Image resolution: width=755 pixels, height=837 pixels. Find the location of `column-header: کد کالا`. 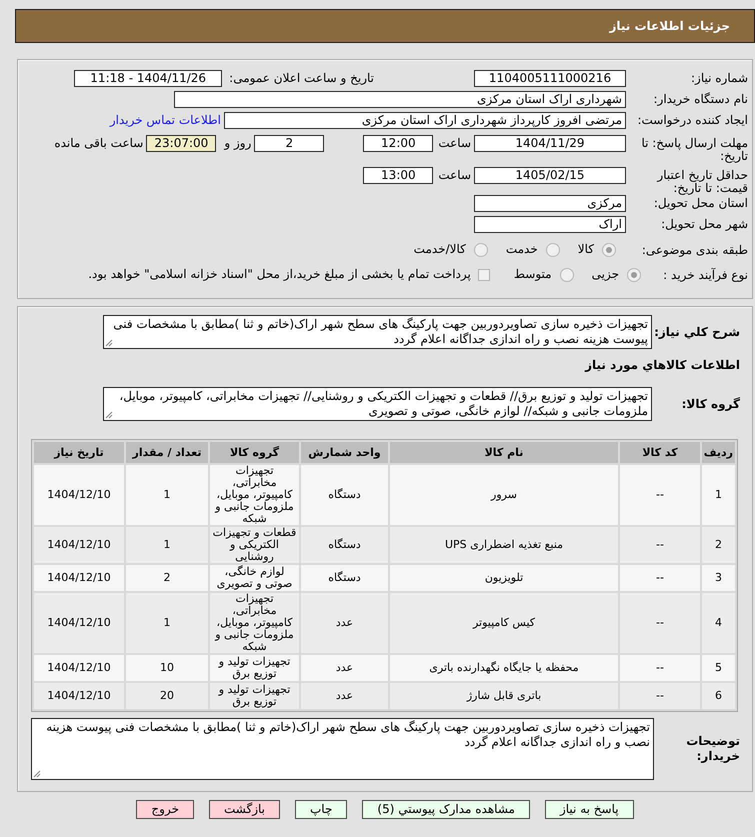

column-header: کد کالا is located at coordinates (660, 452).